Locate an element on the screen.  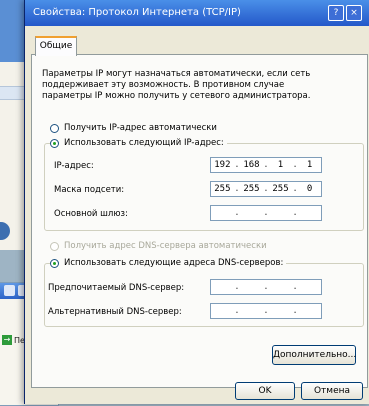
subnet-mask-label: Маска подсети: is located at coordinates (89, 190).